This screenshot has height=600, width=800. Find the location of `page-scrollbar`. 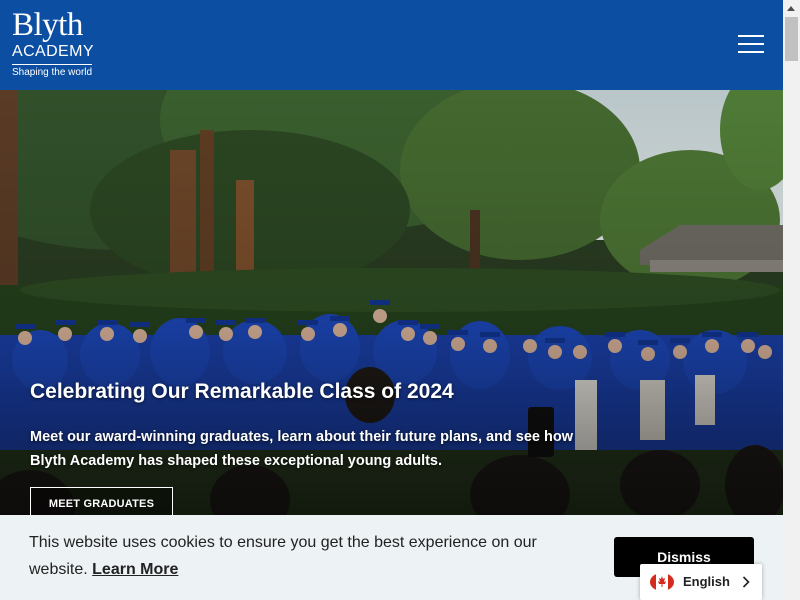

page-scrollbar is located at coordinates (791, 300).